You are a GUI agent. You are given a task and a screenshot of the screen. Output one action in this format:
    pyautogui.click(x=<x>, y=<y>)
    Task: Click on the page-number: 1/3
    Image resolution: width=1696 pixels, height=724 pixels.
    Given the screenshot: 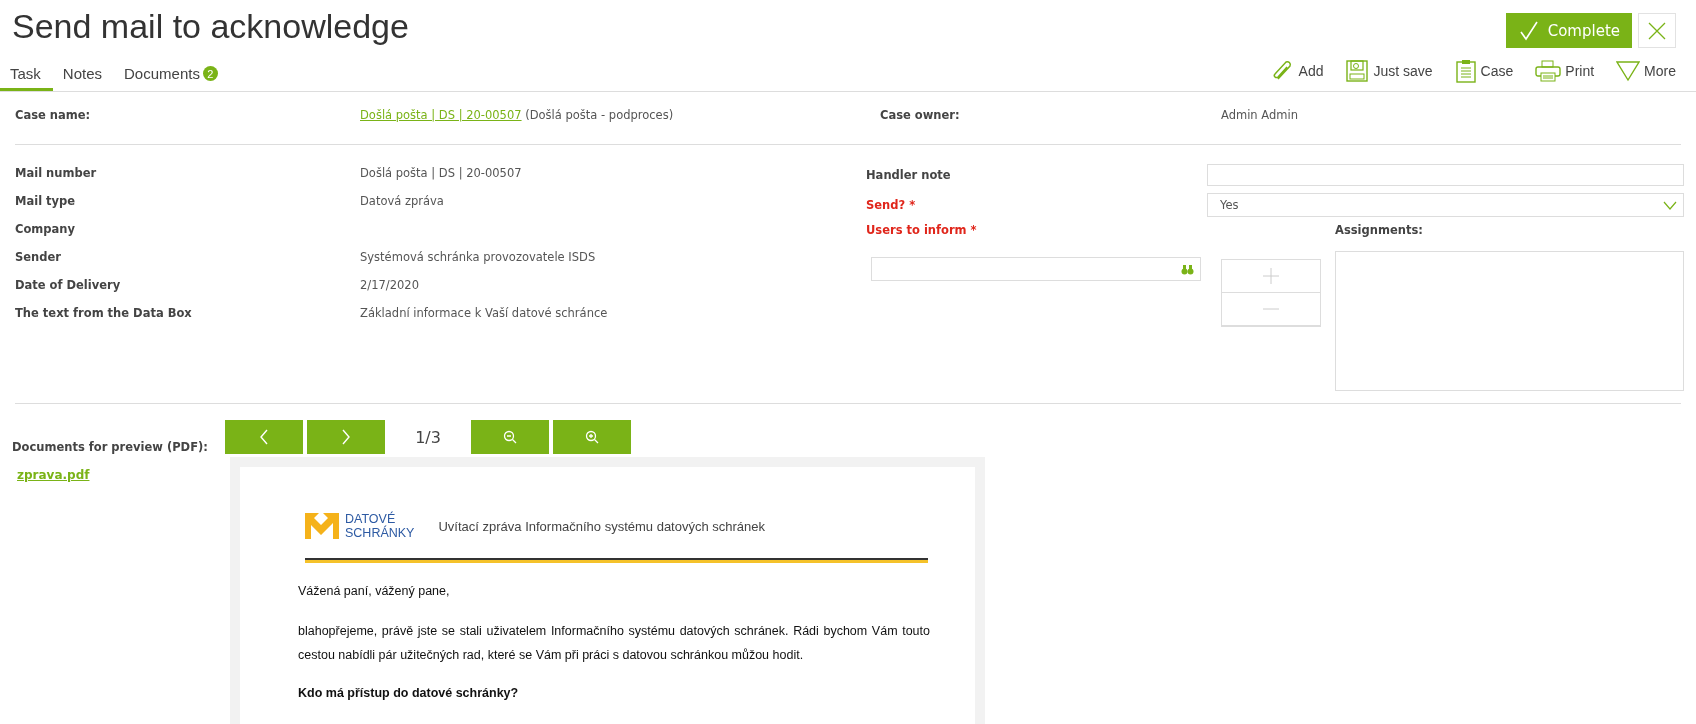 What is the action you would take?
    pyautogui.click(x=428, y=437)
    